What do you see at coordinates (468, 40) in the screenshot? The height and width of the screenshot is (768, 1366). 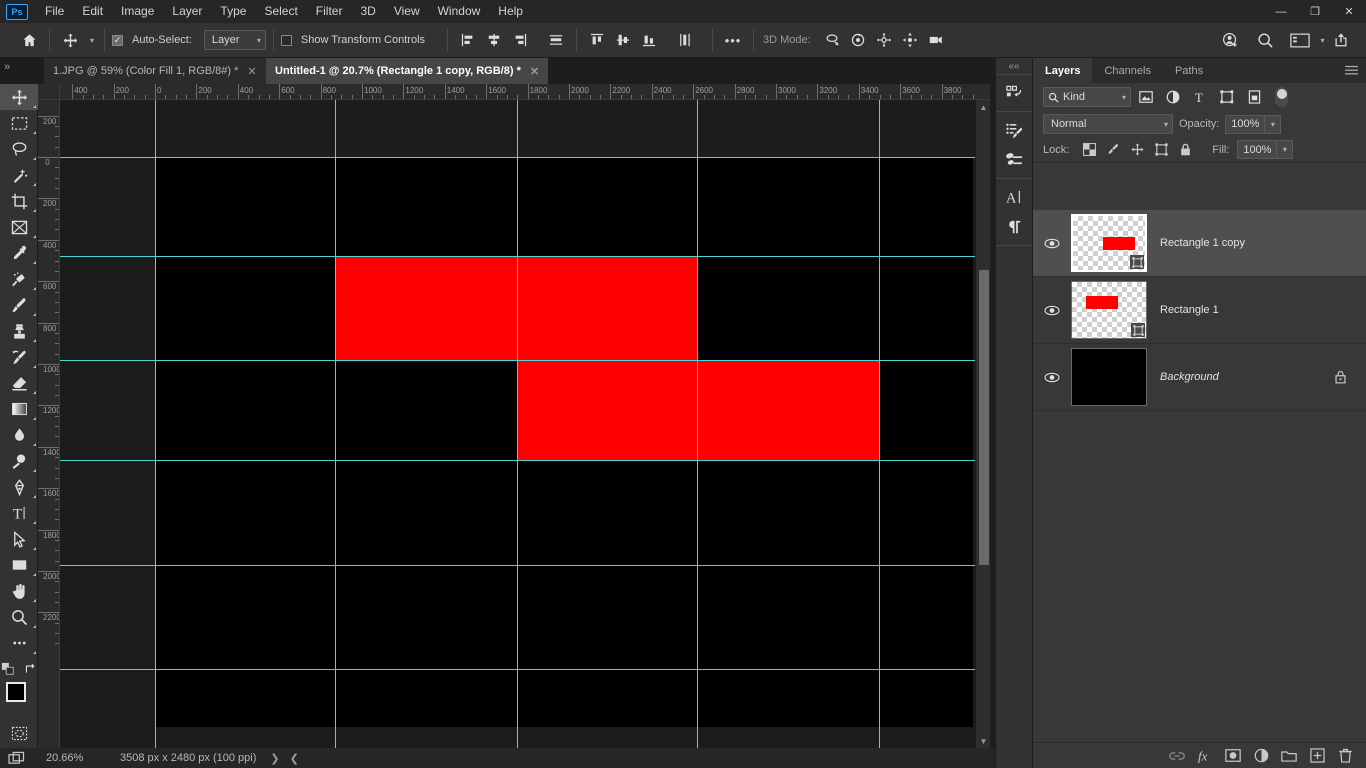 I see `align-left-edges-icon` at bounding box center [468, 40].